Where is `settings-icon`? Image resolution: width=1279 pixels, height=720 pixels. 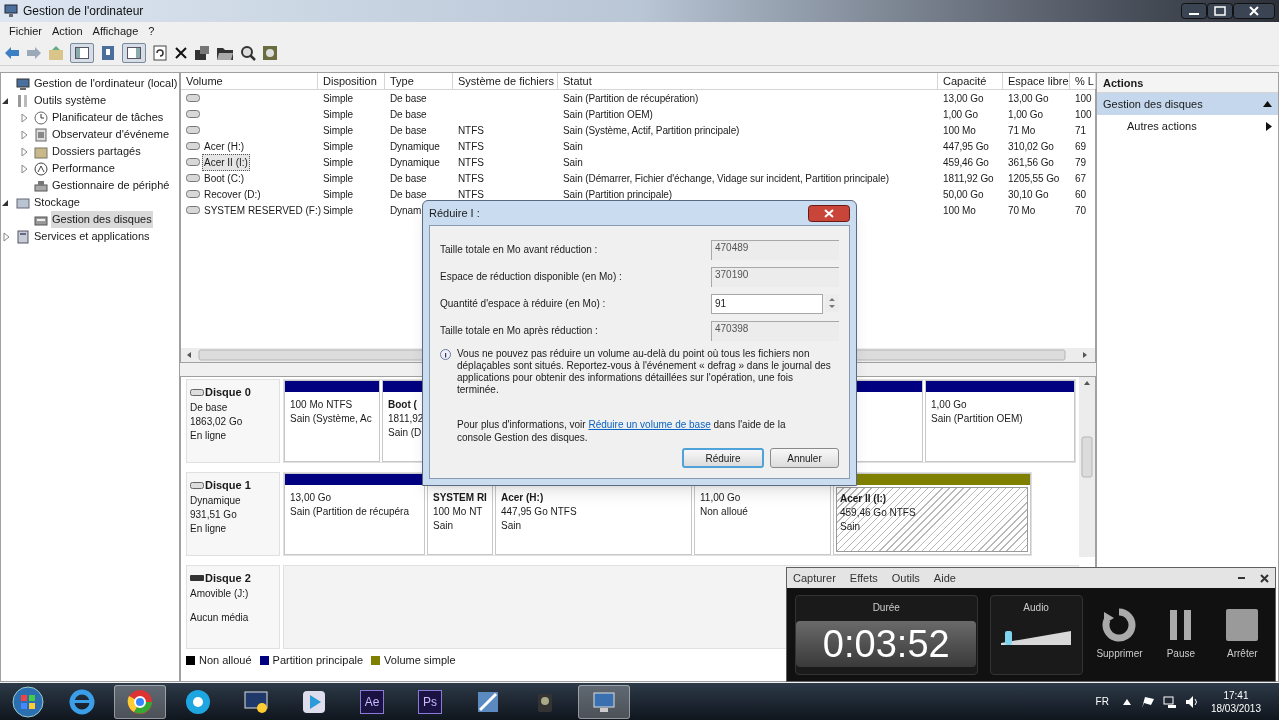
settings-icon is located at coordinates (270, 52).